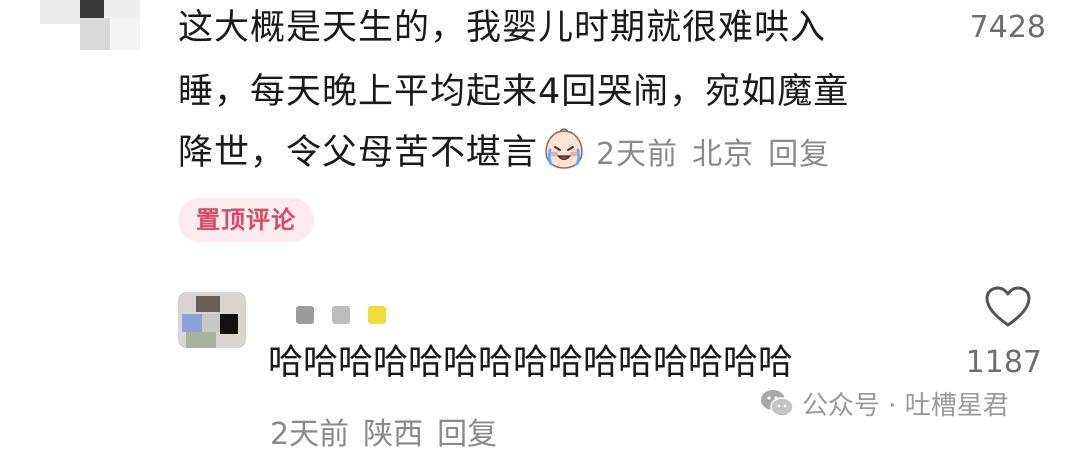  I want to click on commenter-avatar, so click(90, 25).